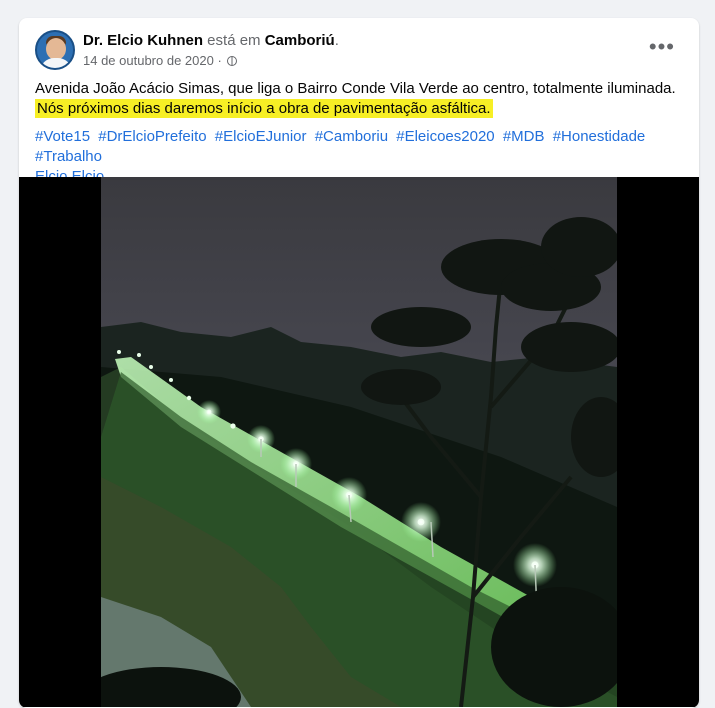 The image size is (715, 708). I want to click on globe-icon, so click(232, 61).